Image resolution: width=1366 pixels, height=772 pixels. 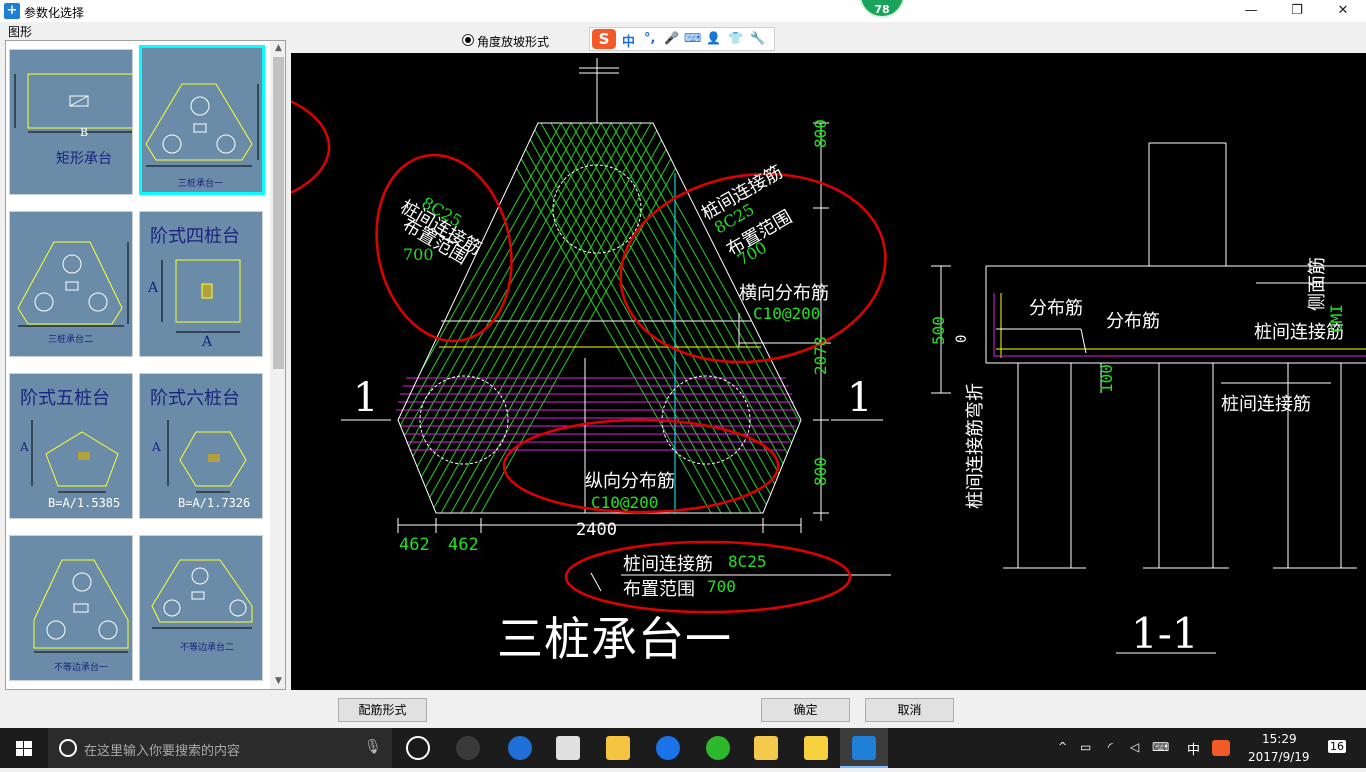 I want to click on windows-logo-icon, so click(x=24, y=748).